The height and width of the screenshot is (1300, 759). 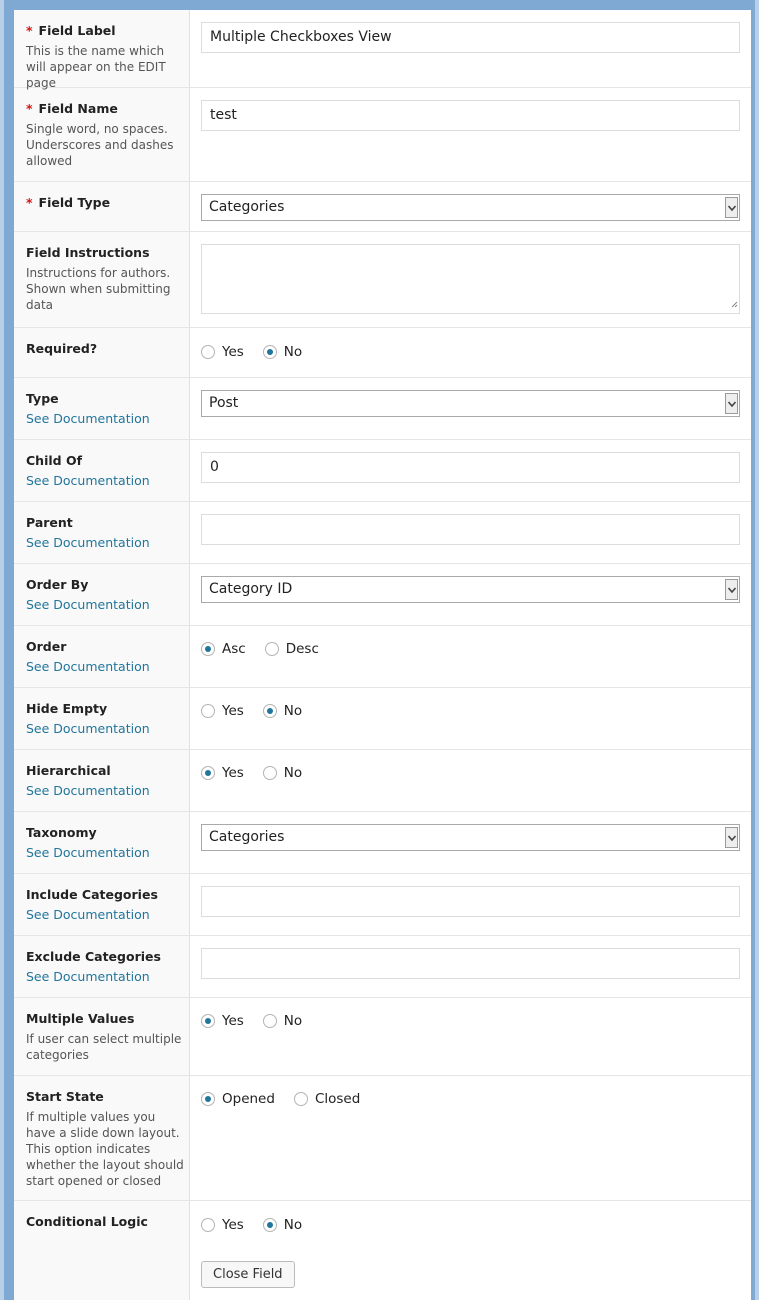 I want to click on field-control-cell: Category ID, so click(x=470, y=589).